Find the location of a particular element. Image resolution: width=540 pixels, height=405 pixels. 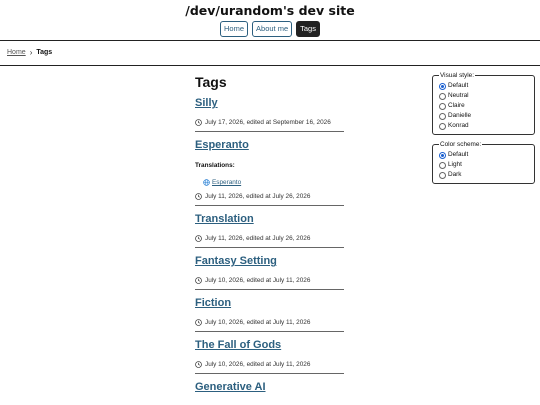

top-nav: Home About me Tags is located at coordinates (270, 29).